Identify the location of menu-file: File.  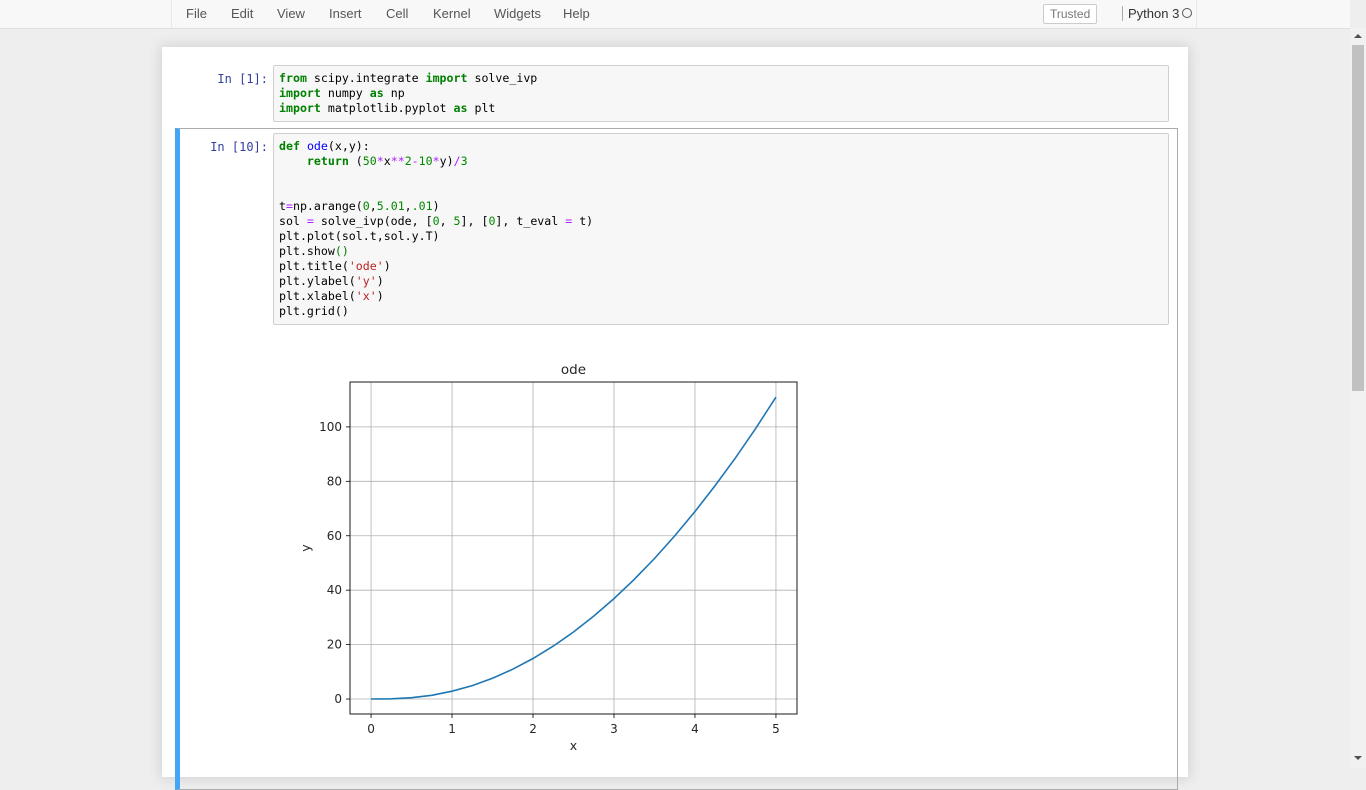
(196, 13).